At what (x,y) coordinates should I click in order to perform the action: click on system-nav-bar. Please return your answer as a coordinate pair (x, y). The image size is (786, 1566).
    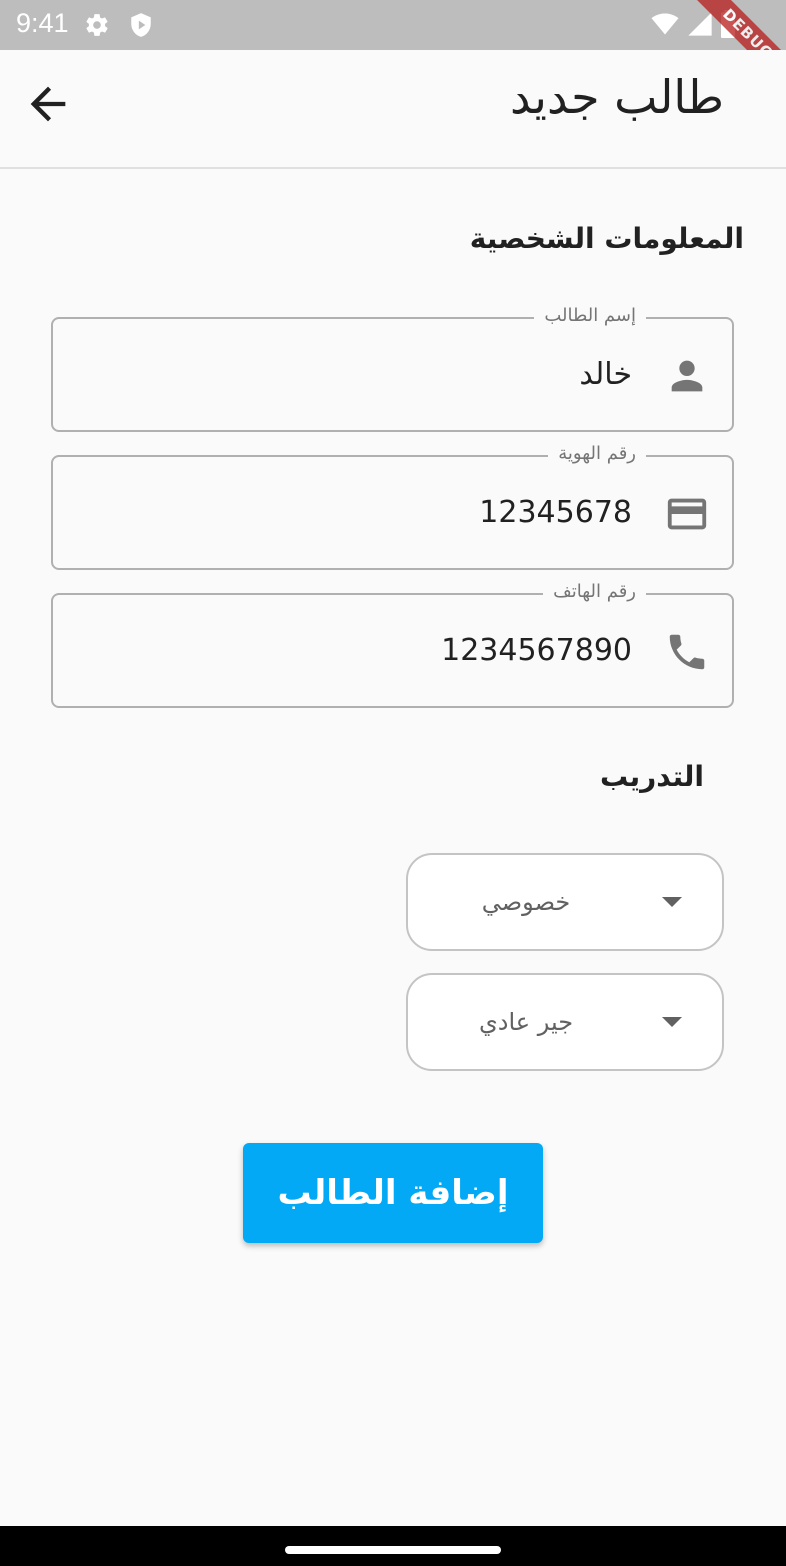
    Looking at the image, I should click on (393, 1546).